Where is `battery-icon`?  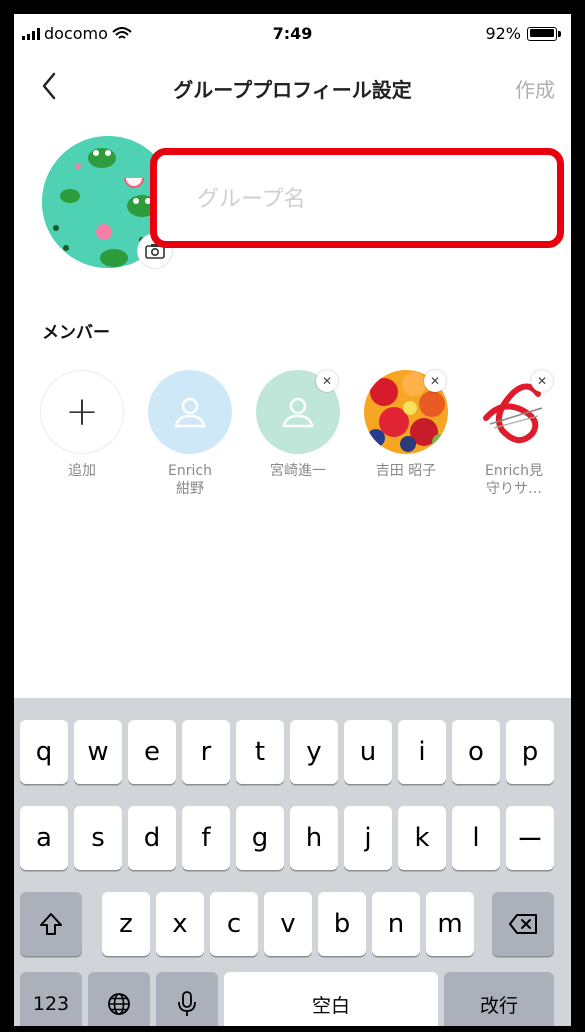 battery-icon is located at coordinates (544, 33).